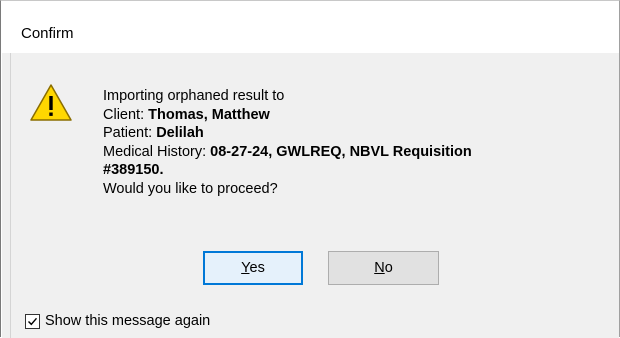 The height and width of the screenshot is (338, 620). I want to click on yes-button: Yes, so click(253, 268).